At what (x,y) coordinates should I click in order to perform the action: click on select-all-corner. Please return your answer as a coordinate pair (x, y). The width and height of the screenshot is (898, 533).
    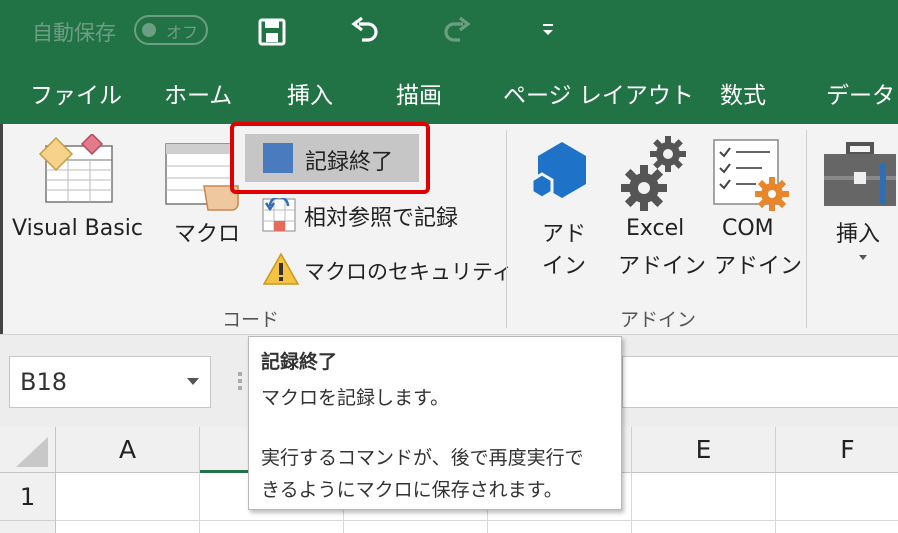
    Looking at the image, I should click on (28, 450).